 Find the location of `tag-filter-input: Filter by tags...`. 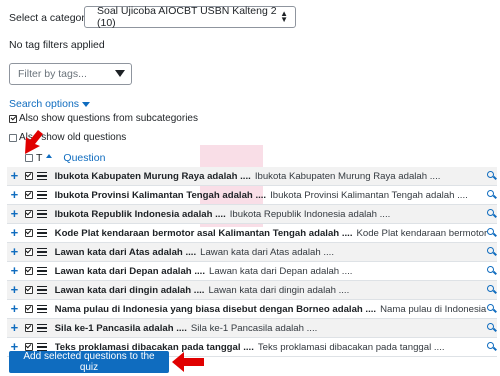

tag-filter-input: Filter by tags... is located at coordinates (70, 74).